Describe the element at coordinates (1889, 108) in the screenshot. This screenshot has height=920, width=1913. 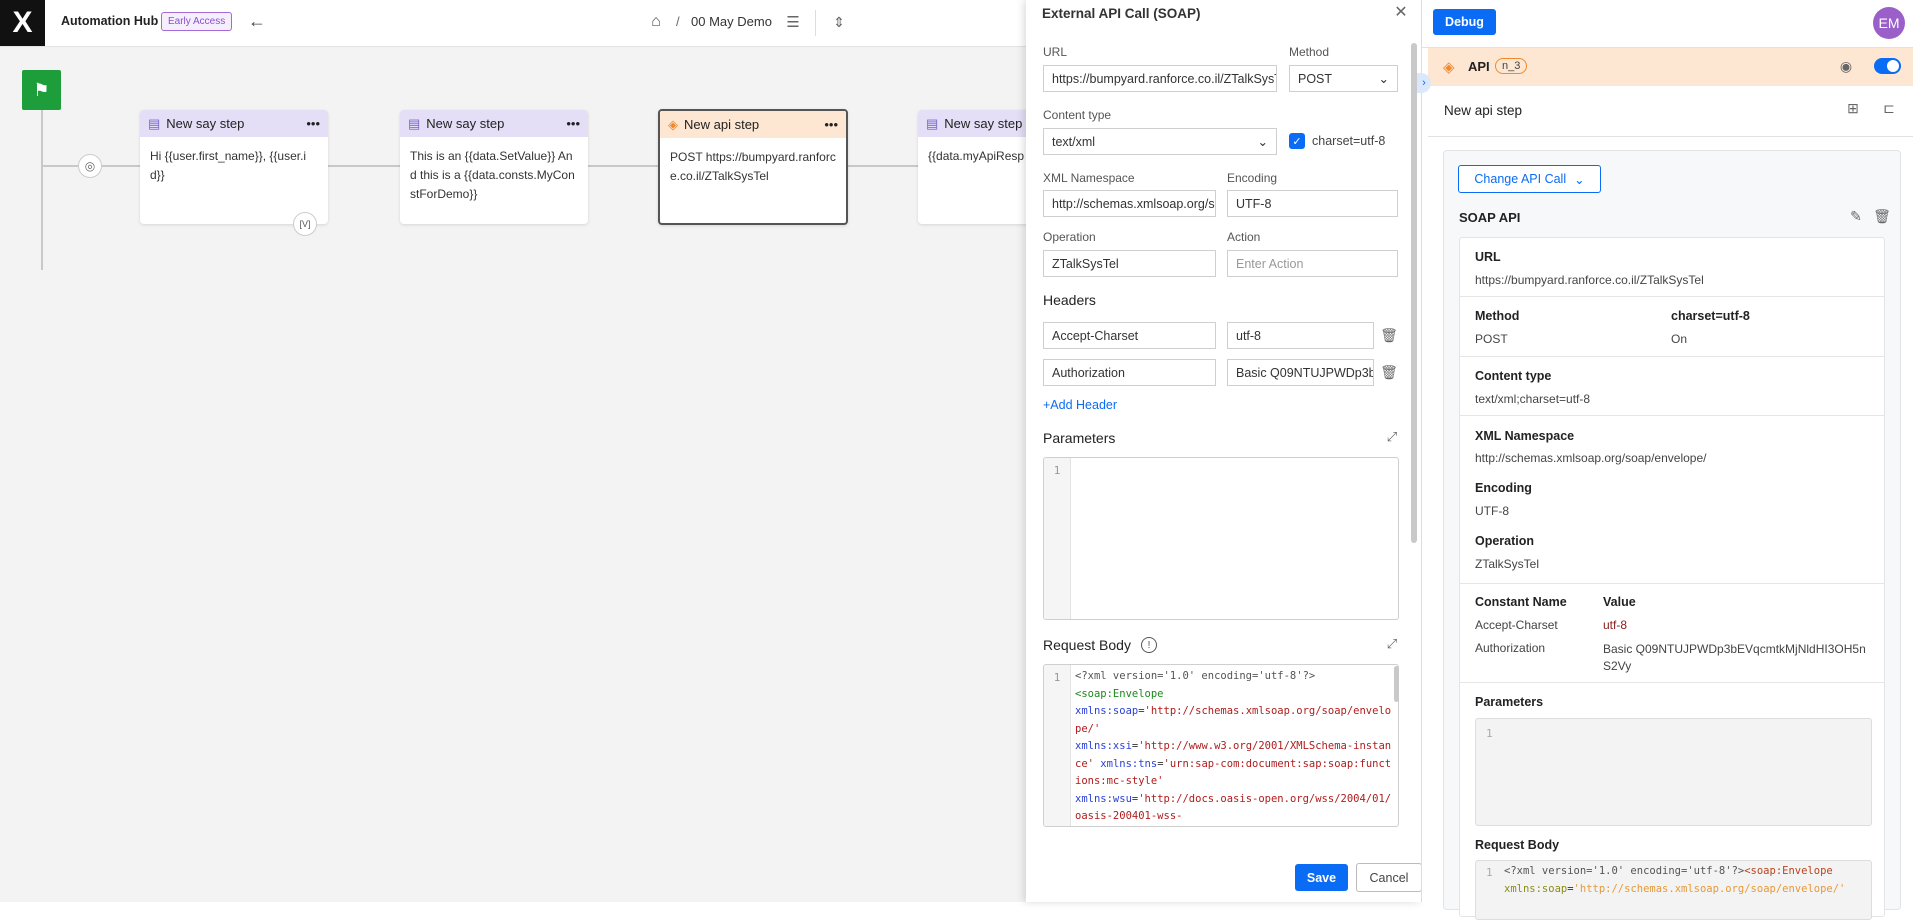
I see `add-block-icon: ⊏` at that location.